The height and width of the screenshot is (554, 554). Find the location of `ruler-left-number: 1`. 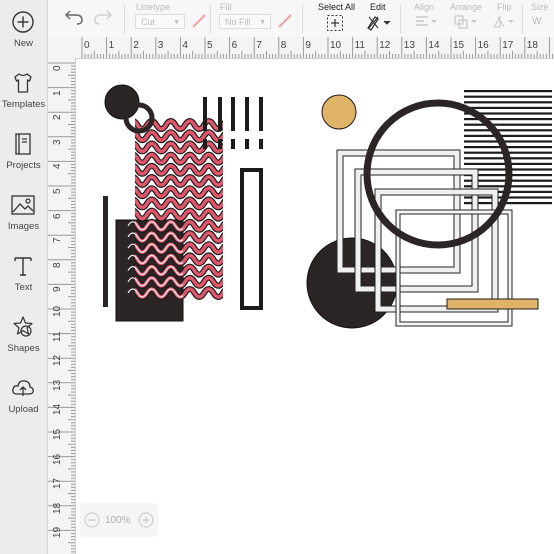

ruler-left-number: 1 is located at coordinates (57, 93).